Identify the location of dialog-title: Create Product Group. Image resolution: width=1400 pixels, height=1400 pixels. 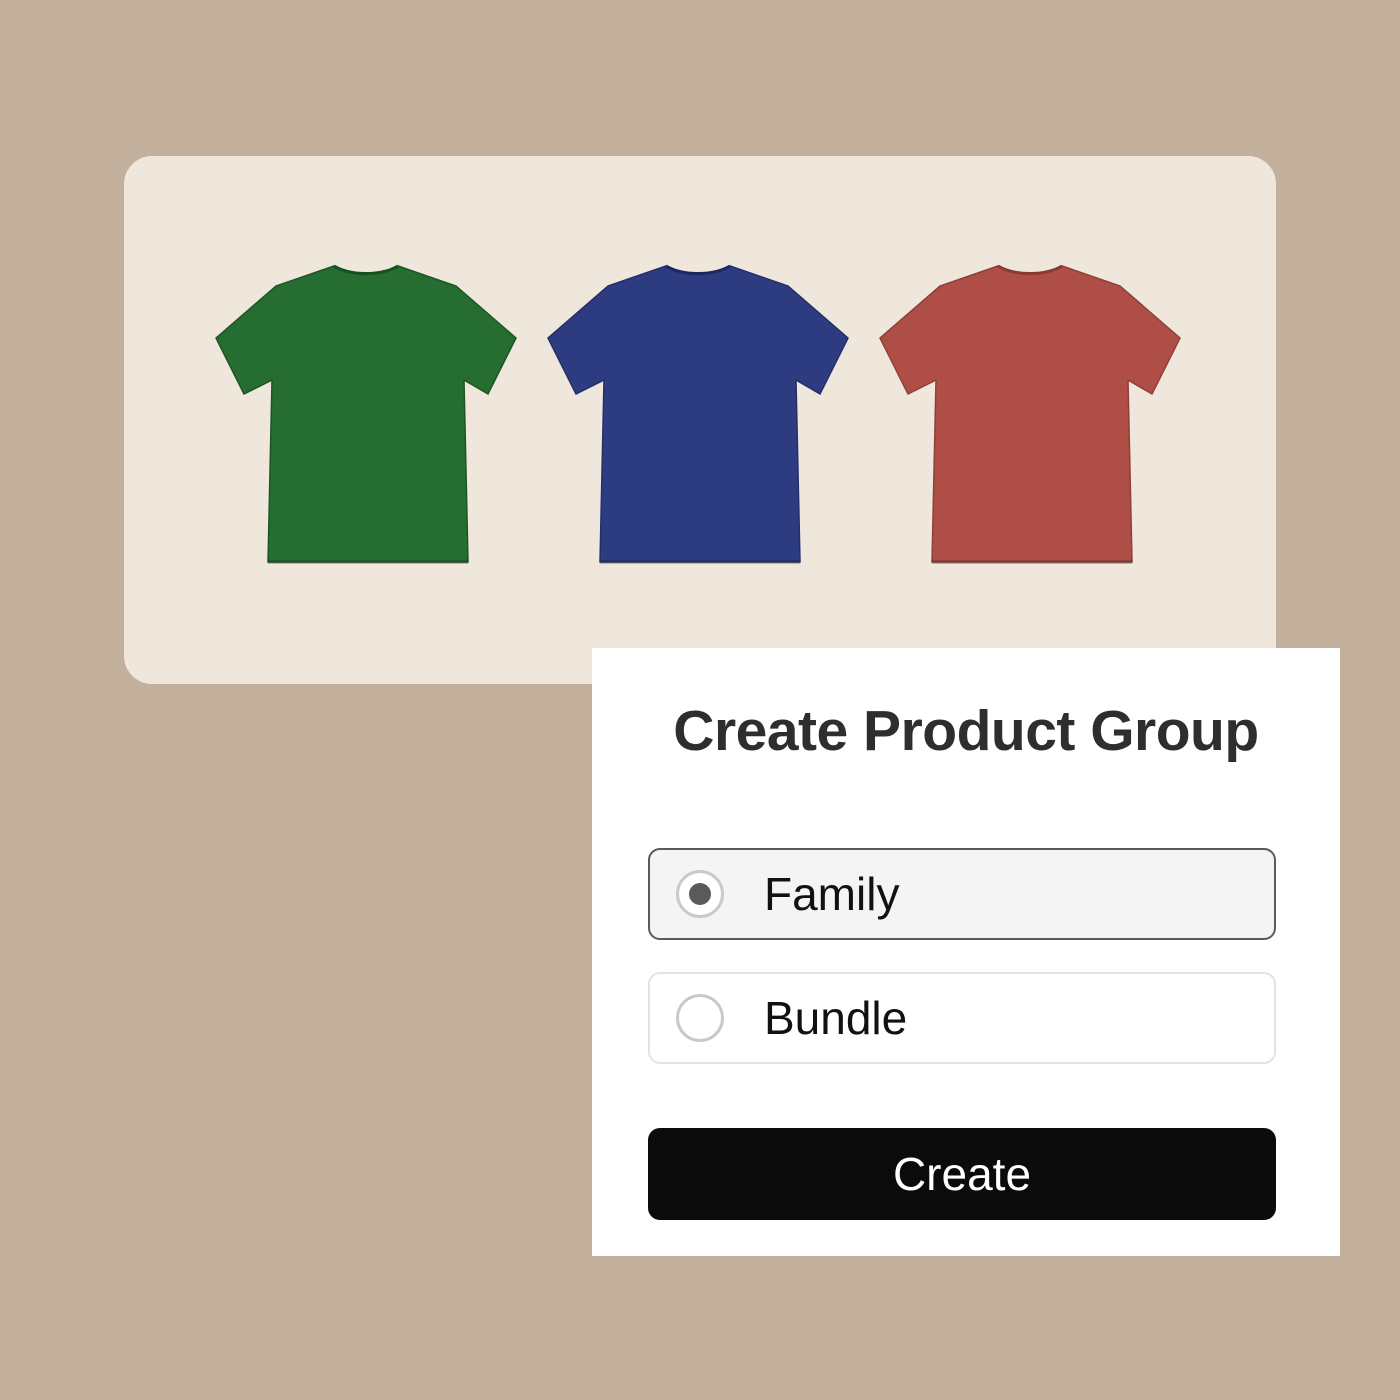
(966, 731).